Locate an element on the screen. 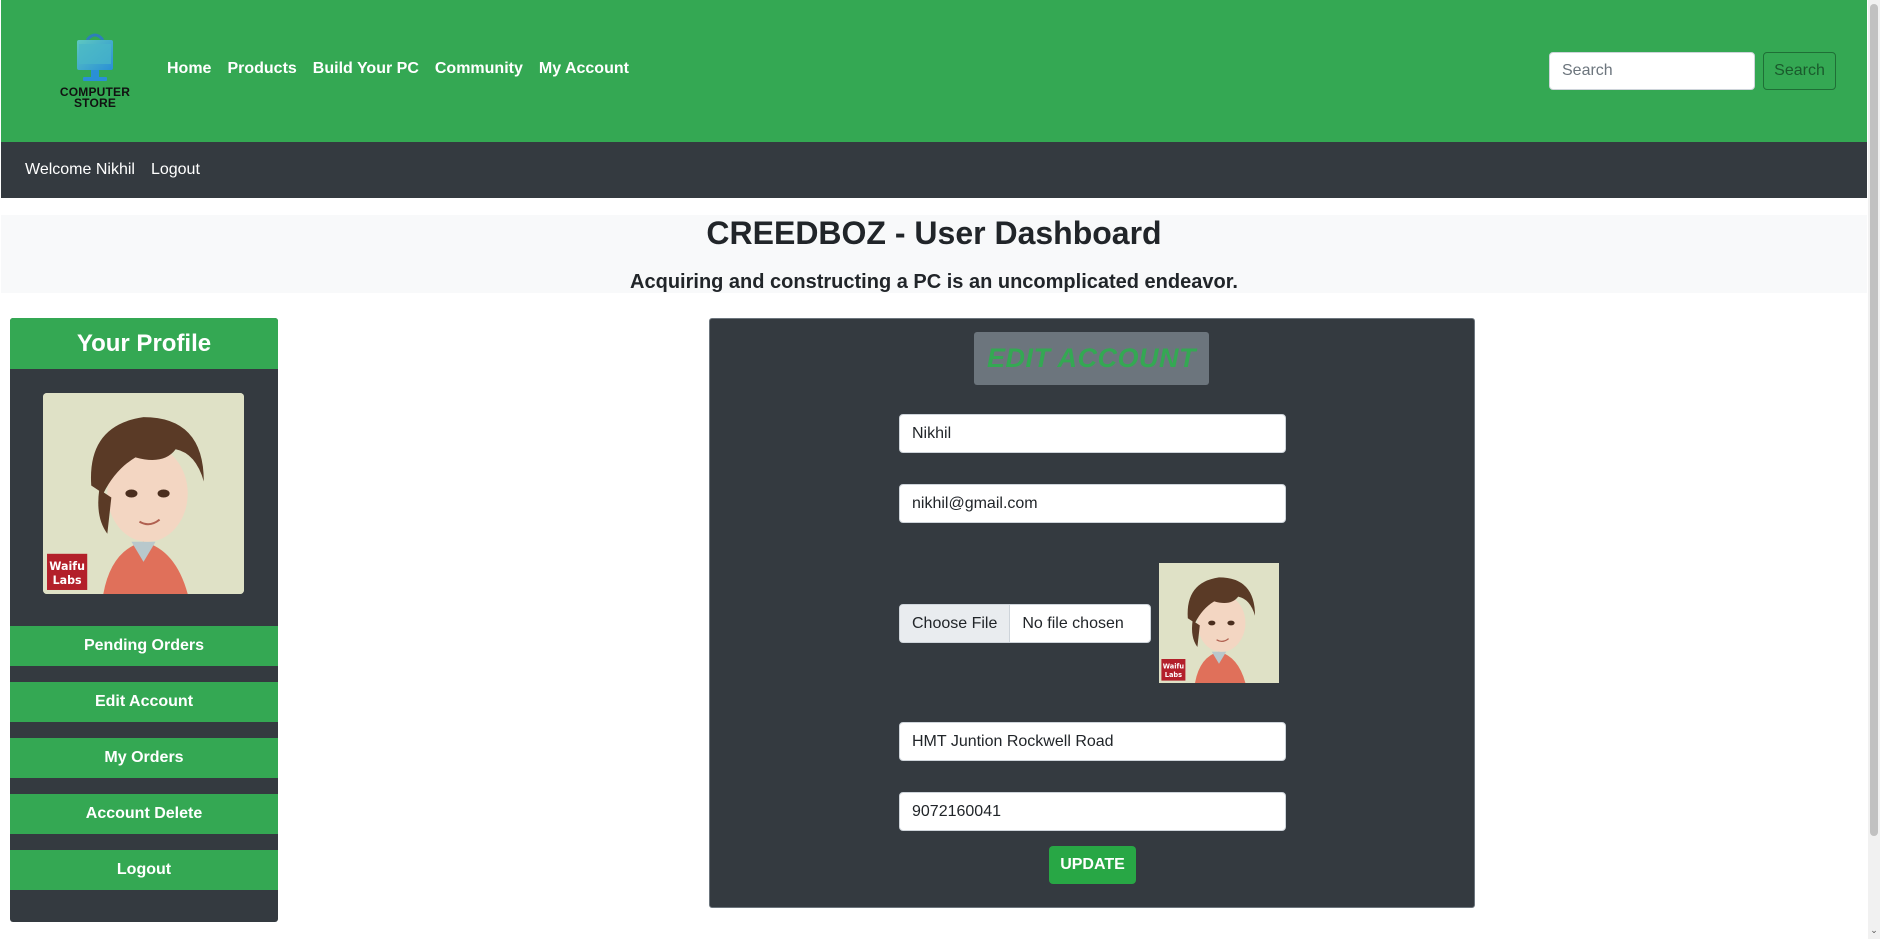 The image size is (1880, 939). welcome-text: Welcome Nikhil is located at coordinates (80, 169).